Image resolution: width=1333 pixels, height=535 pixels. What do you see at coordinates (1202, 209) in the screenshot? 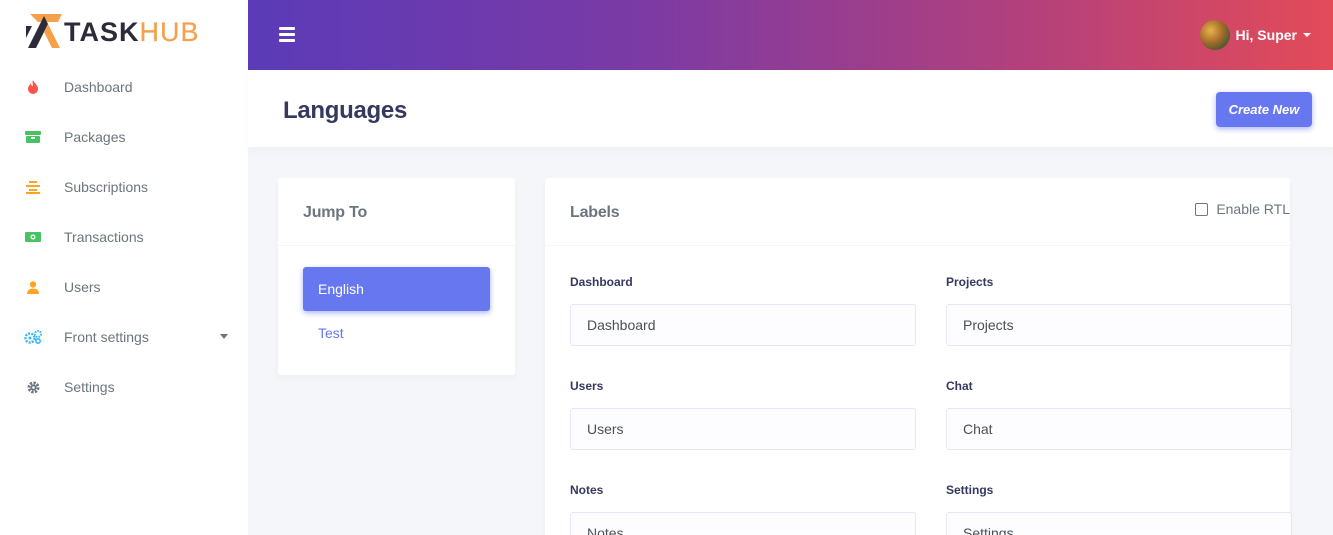
I see `rtl-checkbox` at bounding box center [1202, 209].